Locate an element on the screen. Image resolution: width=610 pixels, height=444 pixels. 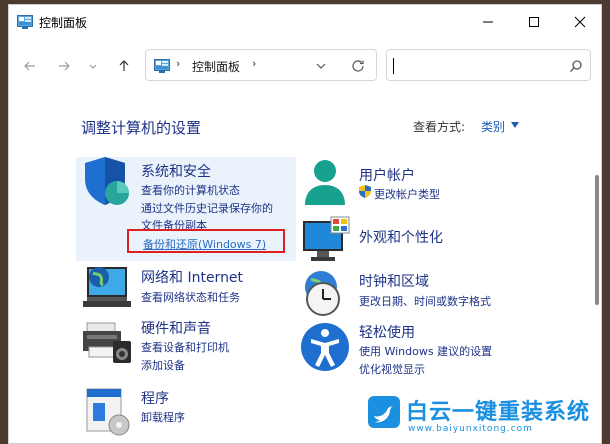
arrow-right-icon is located at coordinates (64, 66).